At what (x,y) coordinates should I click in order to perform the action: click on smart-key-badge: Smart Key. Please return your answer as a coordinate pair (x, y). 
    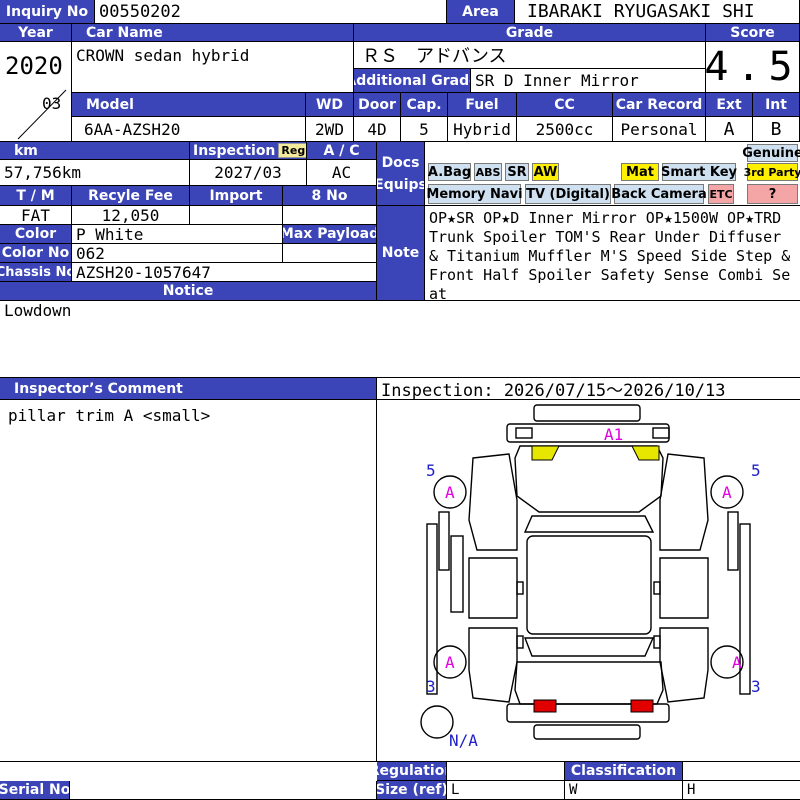
    Looking at the image, I should click on (699, 172).